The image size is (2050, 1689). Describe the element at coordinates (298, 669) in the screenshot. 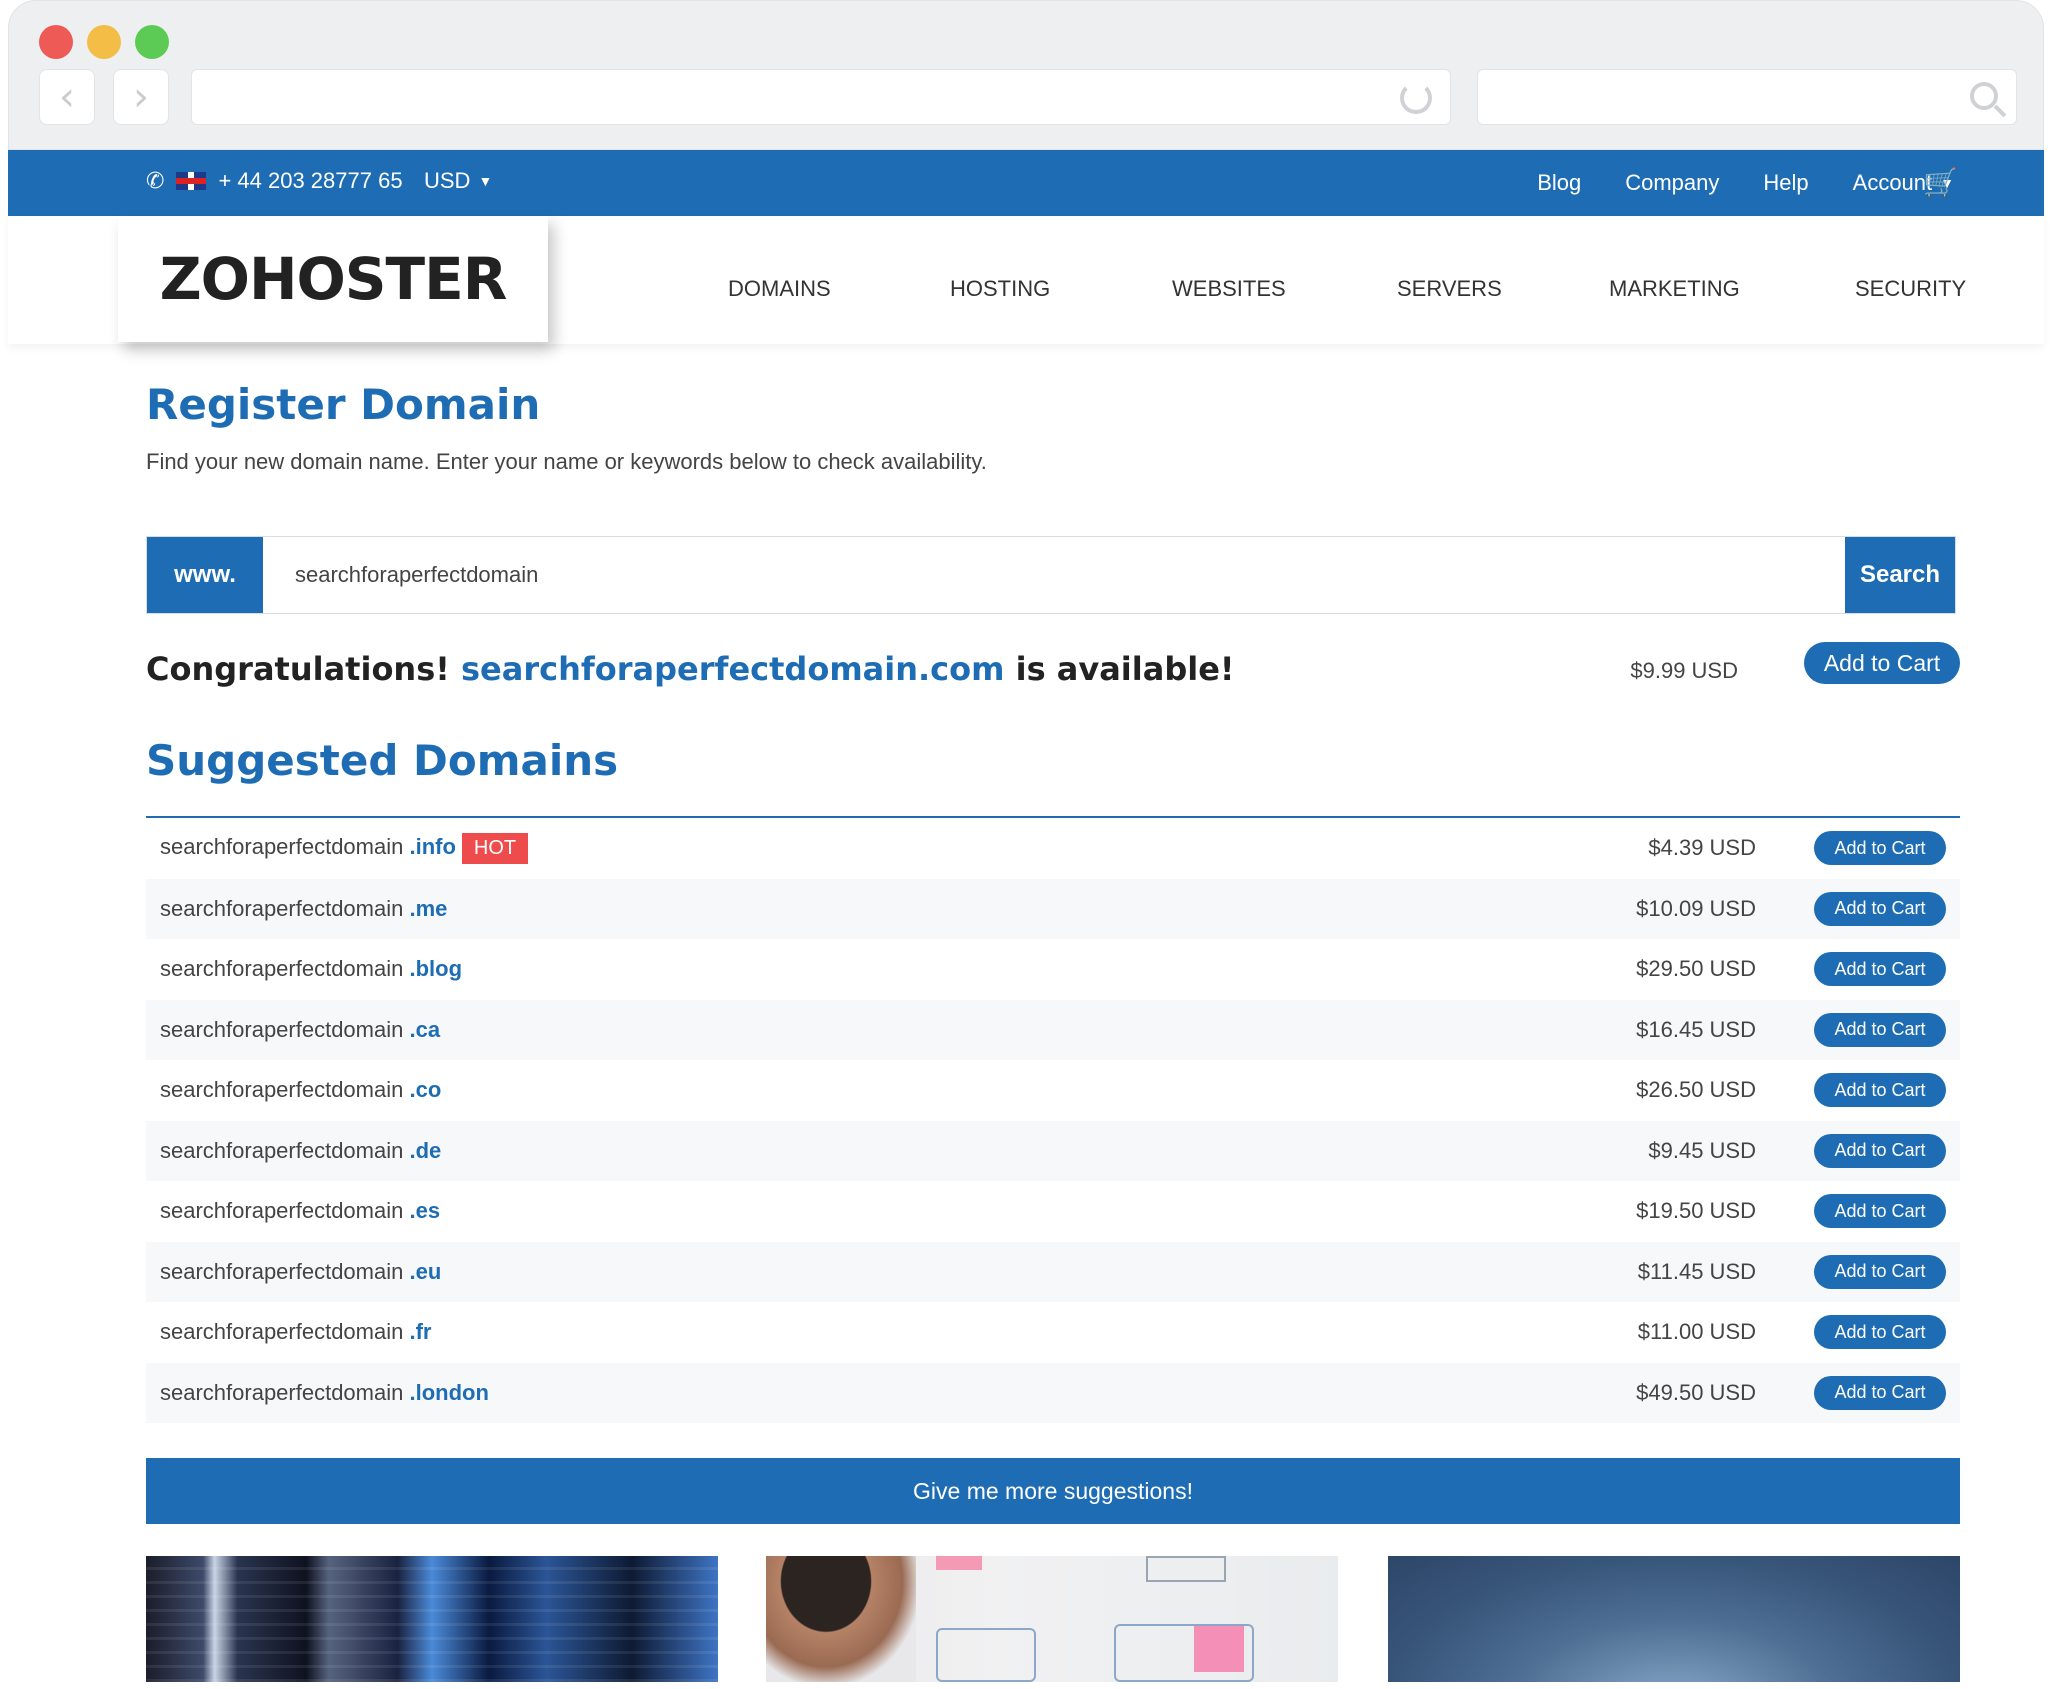

I see `availability-lead: Congratulations!` at that location.